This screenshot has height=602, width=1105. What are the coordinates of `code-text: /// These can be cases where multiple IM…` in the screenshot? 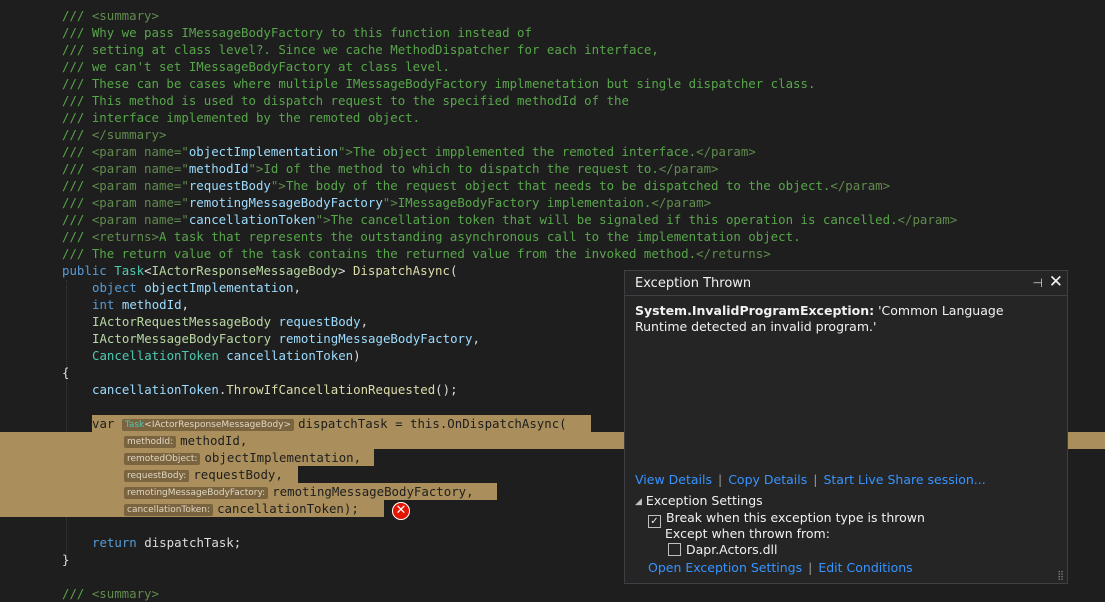 It's located at (439, 83).